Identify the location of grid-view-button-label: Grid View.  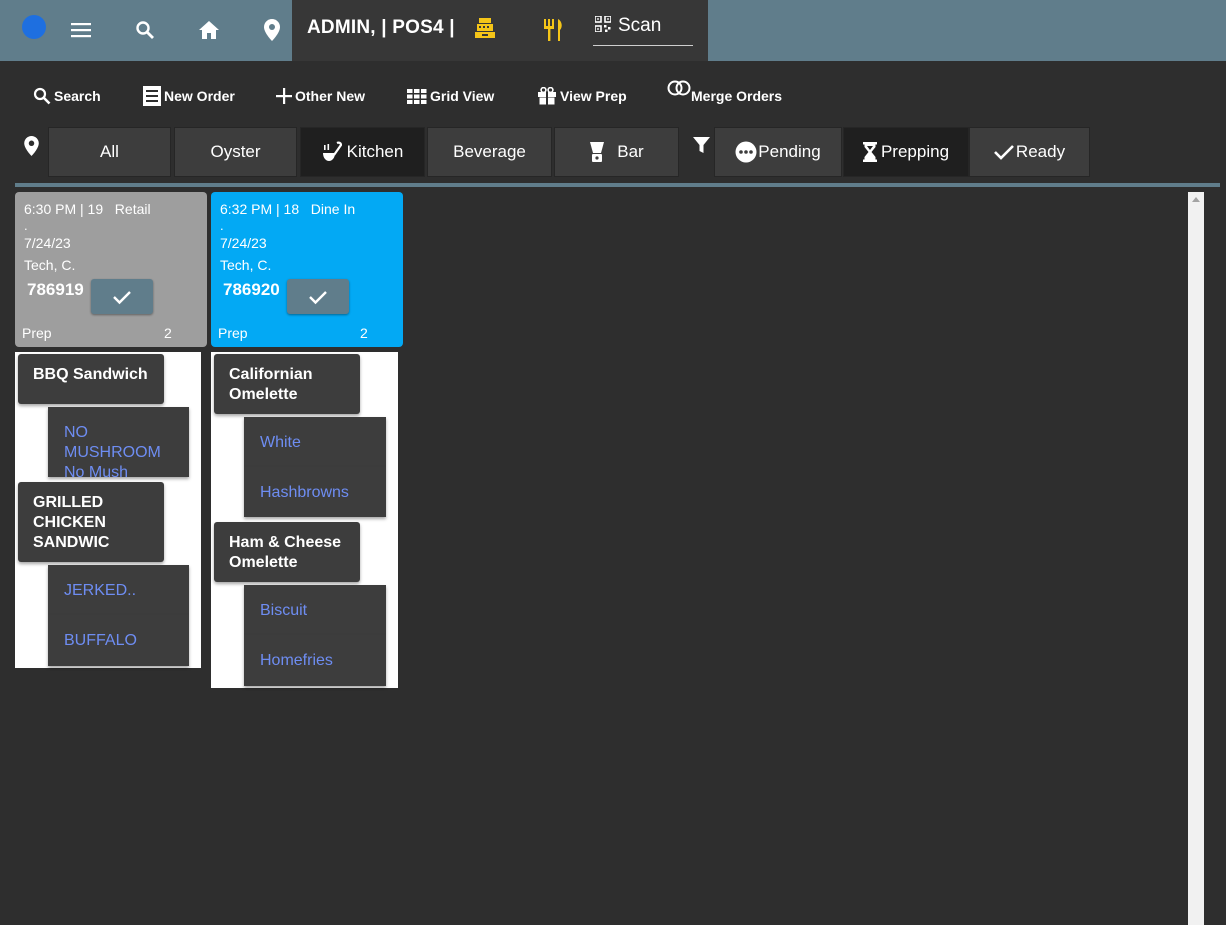
(462, 96).